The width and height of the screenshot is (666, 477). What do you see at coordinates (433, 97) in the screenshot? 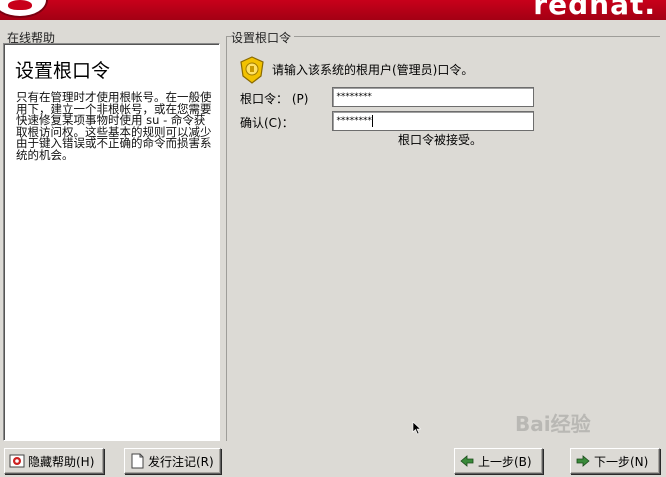
I see `root-password-input: ********` at bounding box center [433, 97].